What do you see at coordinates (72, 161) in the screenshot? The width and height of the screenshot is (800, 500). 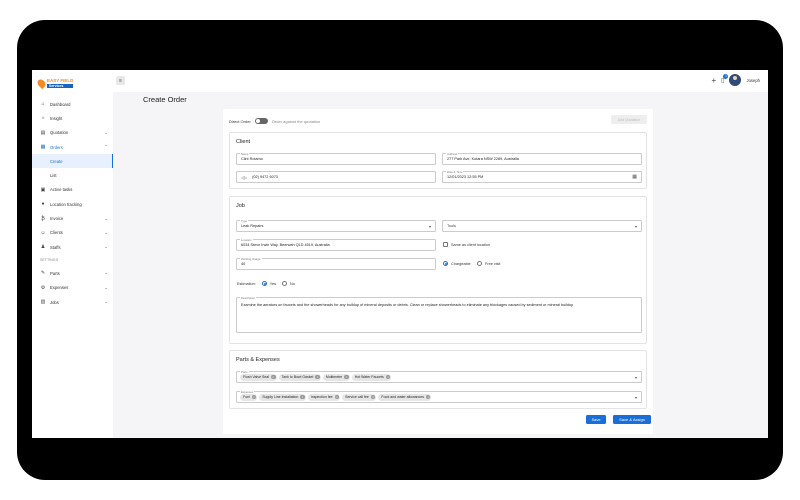 I see `sidebar-item-create: Create` at bounding box center [72, 161].